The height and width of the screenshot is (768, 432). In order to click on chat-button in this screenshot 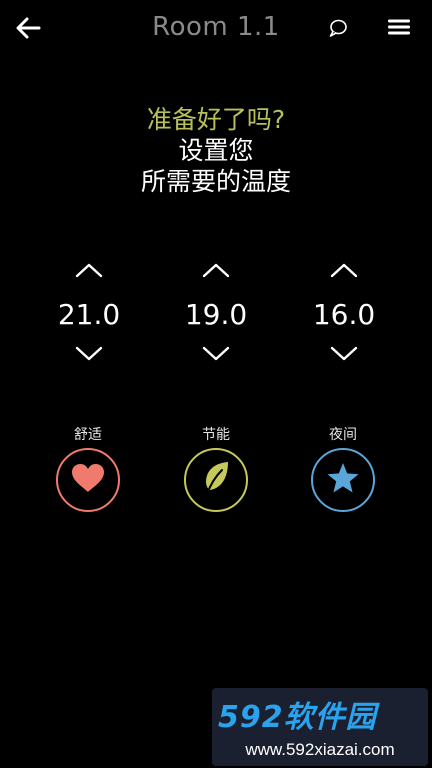, I will do `click(338, 30)`.